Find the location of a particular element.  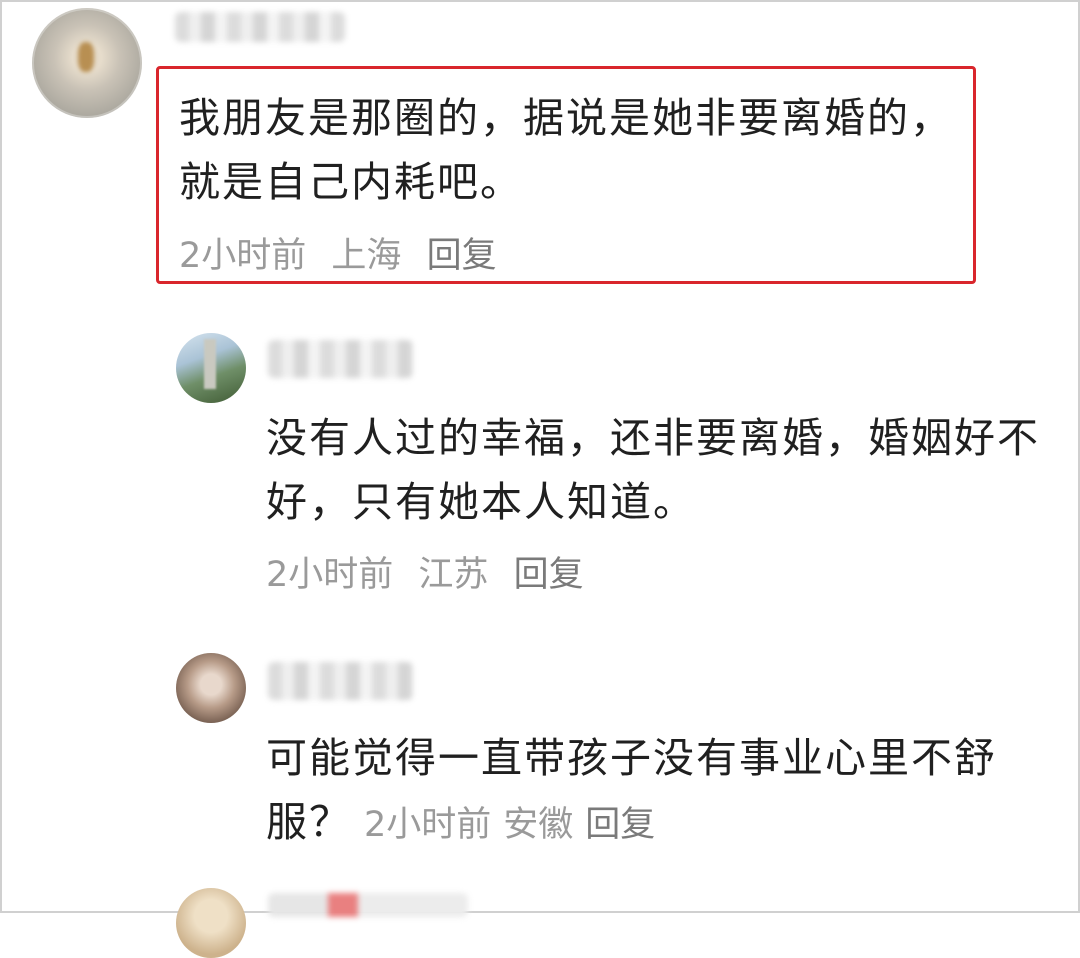

comment-location: 安徽 is located at coordinates (538, 825).